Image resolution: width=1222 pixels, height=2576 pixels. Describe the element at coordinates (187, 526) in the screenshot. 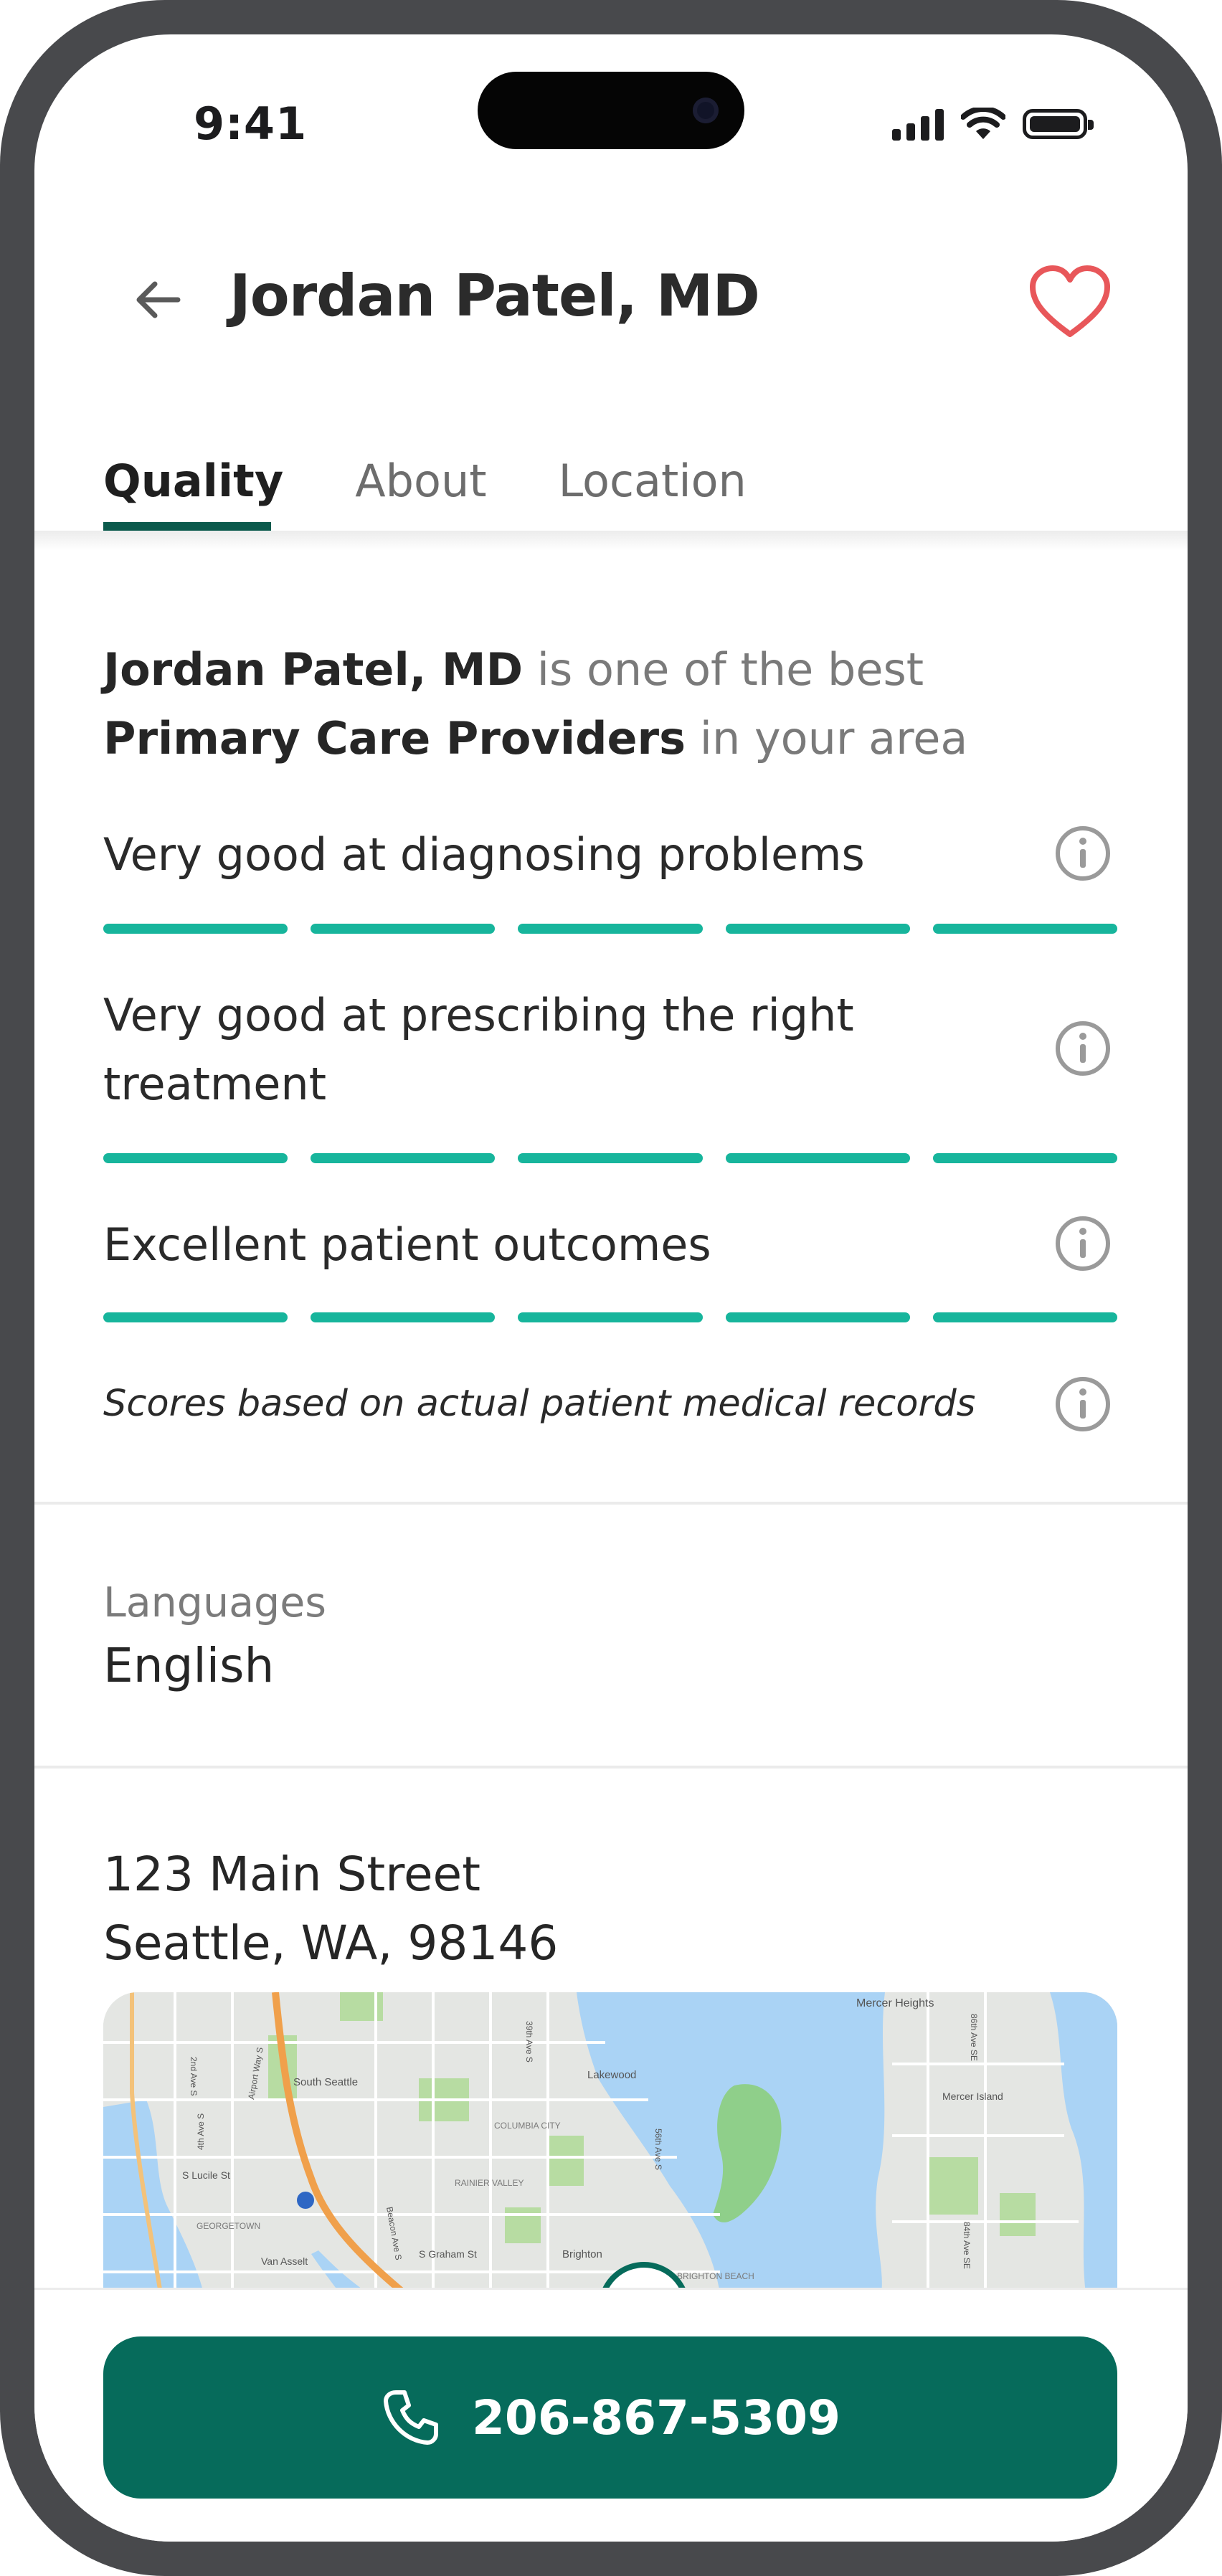

I see `active-tab-indicator` at that location.